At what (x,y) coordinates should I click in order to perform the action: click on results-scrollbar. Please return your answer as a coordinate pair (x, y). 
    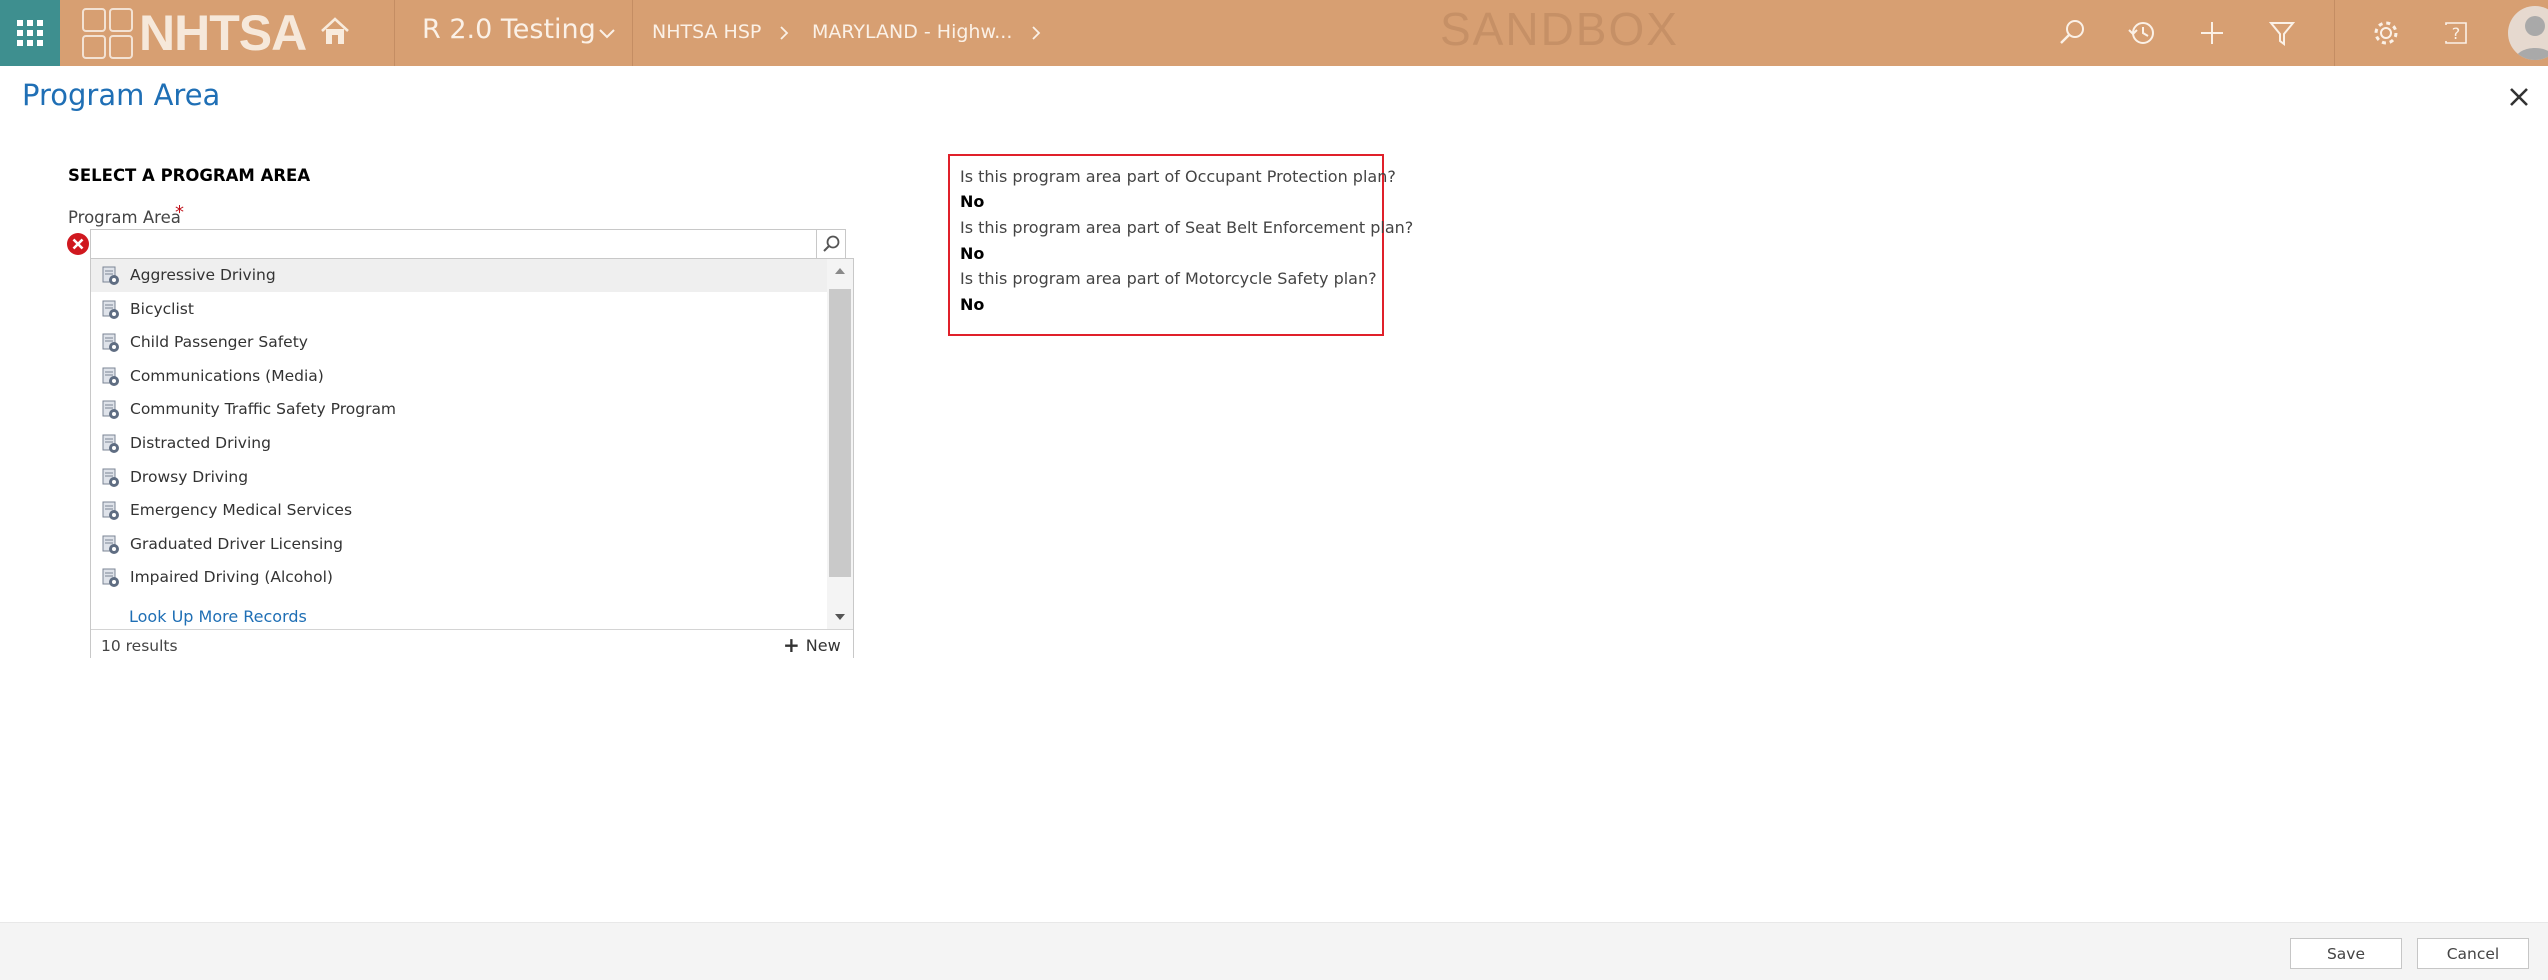
    Looking at the image, I should click on (840, 444).